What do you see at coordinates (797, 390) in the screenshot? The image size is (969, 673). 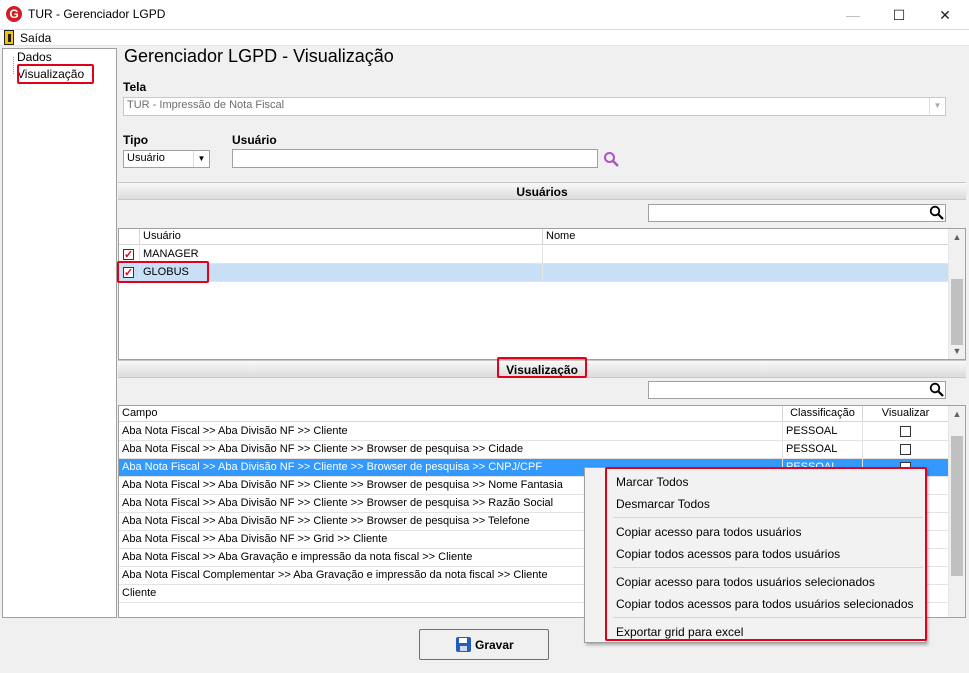 I see `view-filter-input` at bounding box center [797, 390].